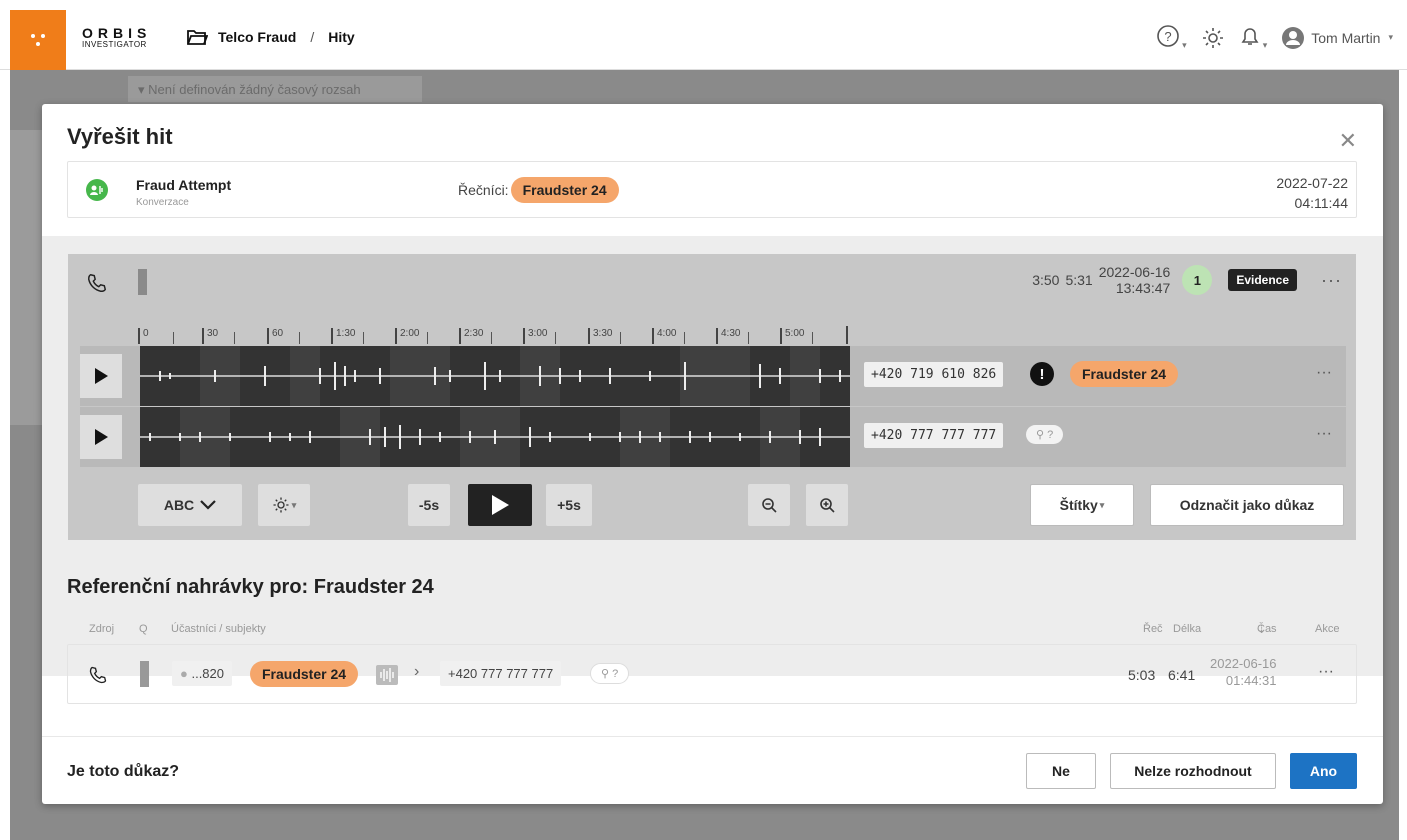 The image size is (1407, 840). I want to click on unmark-evidence-button: Odznačit jako důkaz, so click(1247, 505).